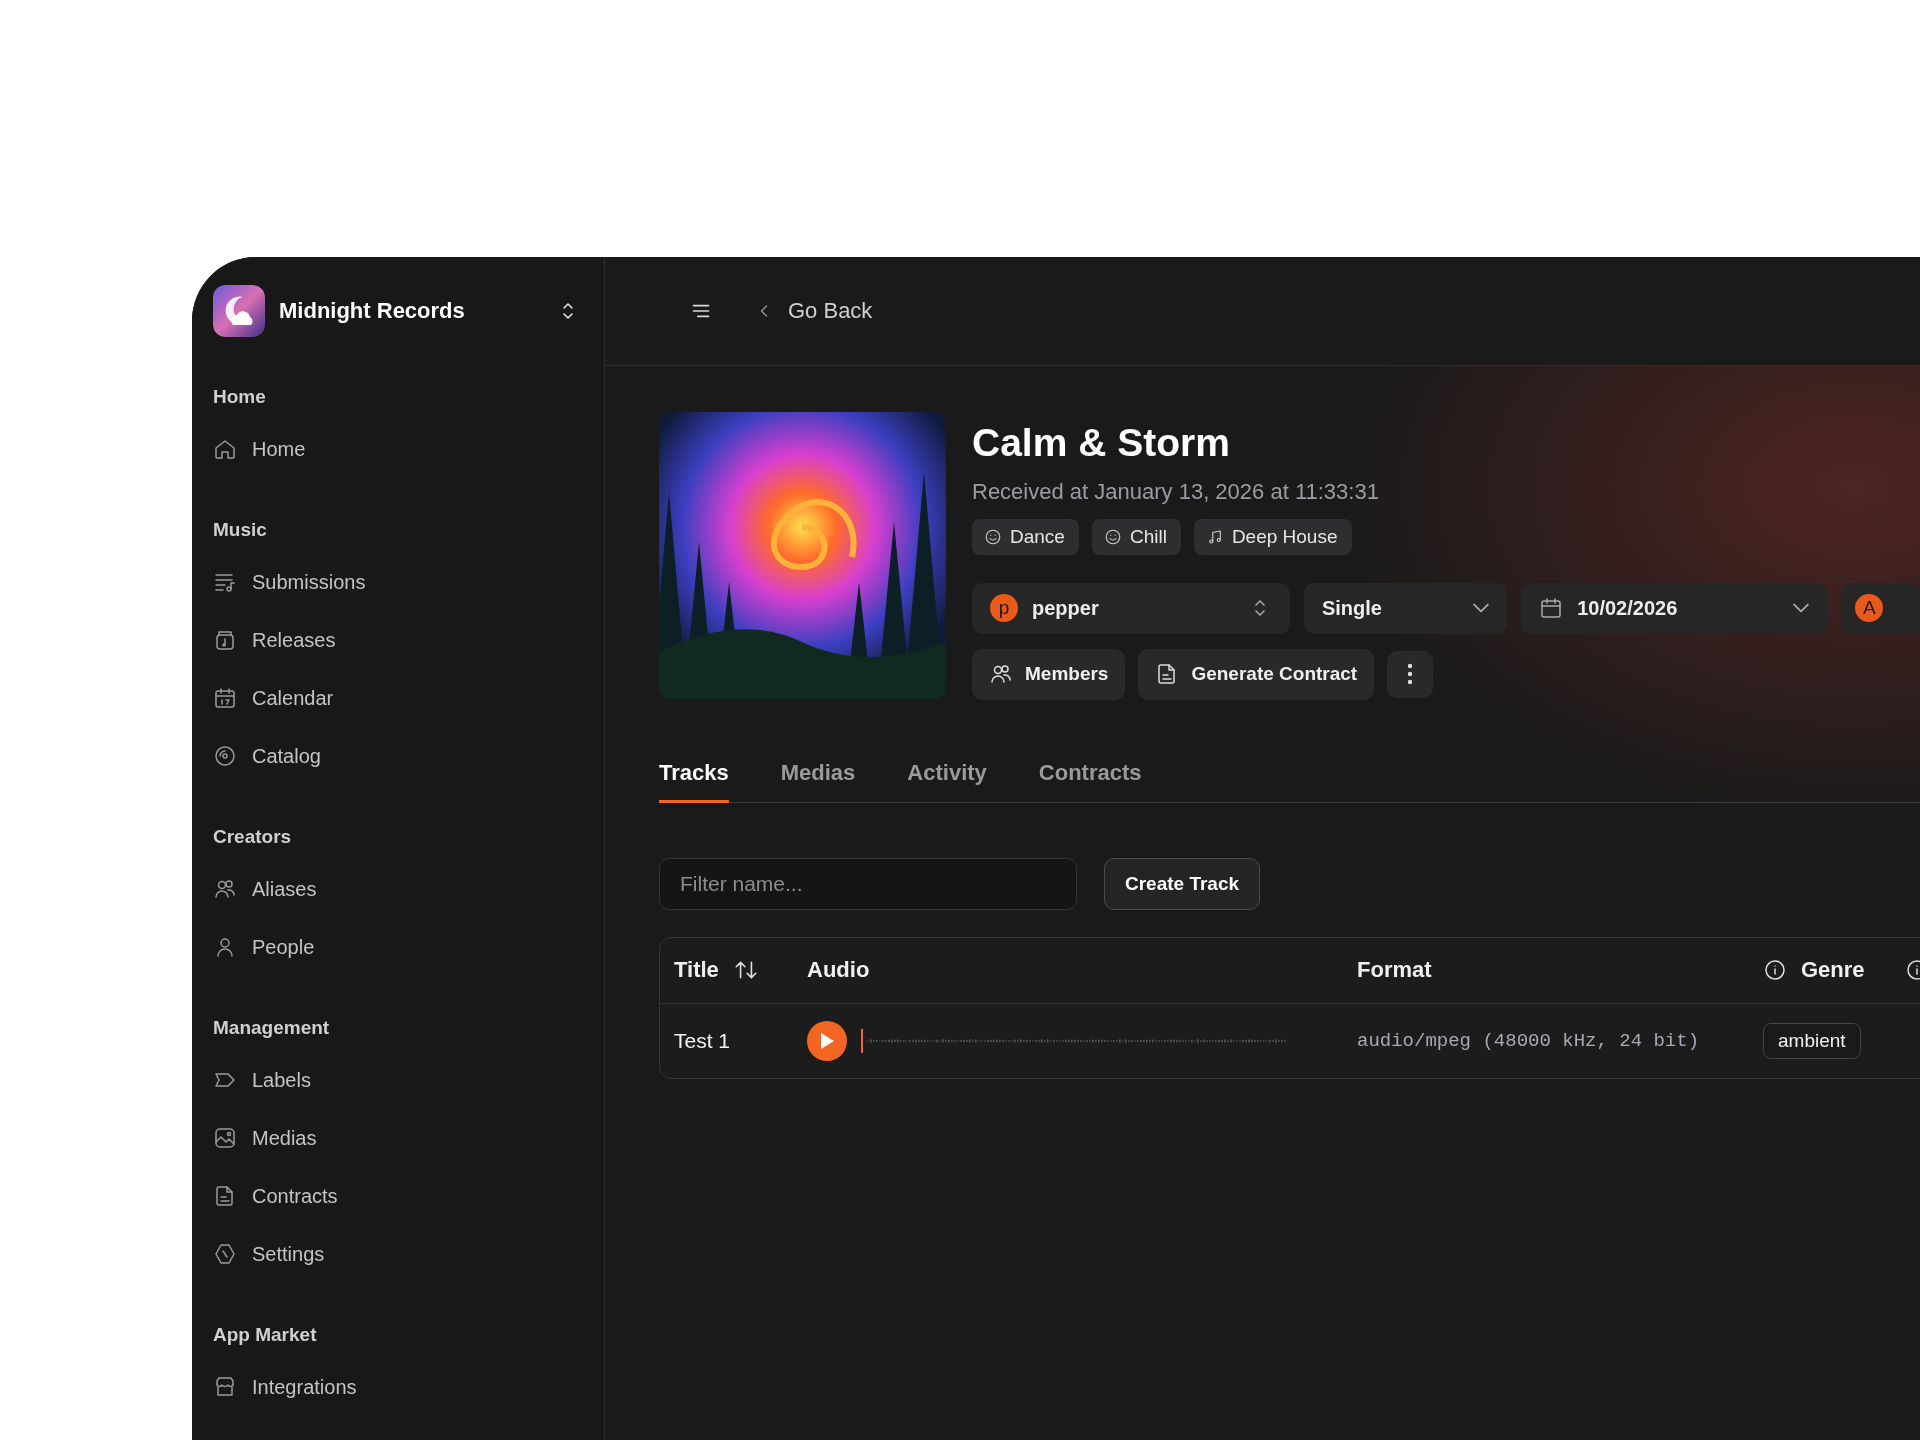 Image resolution: width=1920 pixels, height=1440 pixels. What do you see at coordinates (1528, 1040) in the screenshot?
I see `table-cell: audio/mpeg (48000 kHz, 24 bit)` at bounding box center [1528, 1040].